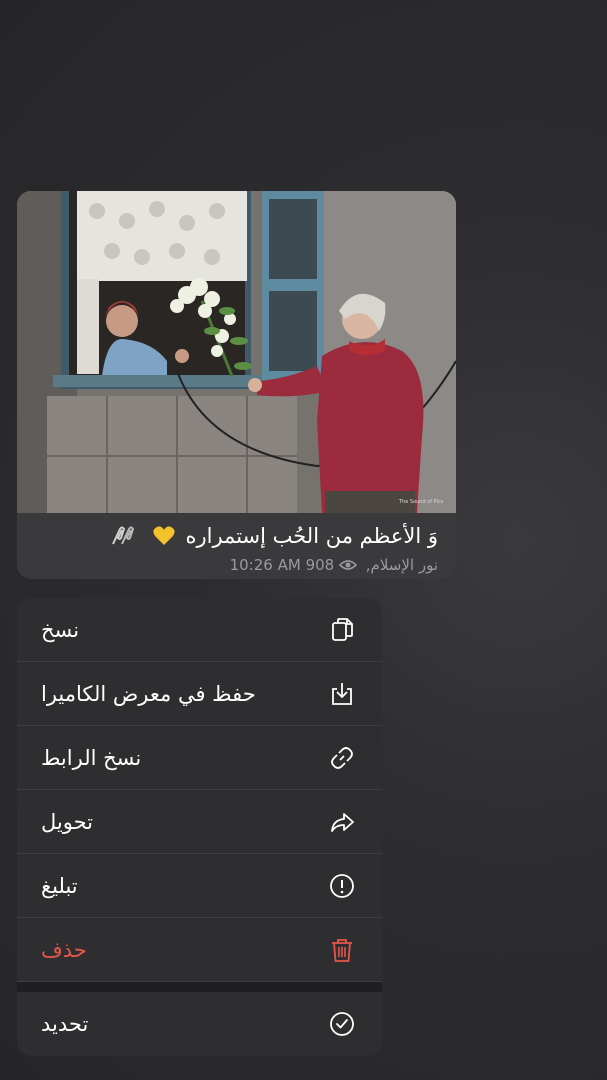 The width and height of the screenshot is (607, 1080). I want to click on menu-item-label: تبليغ, so click(59, 886).